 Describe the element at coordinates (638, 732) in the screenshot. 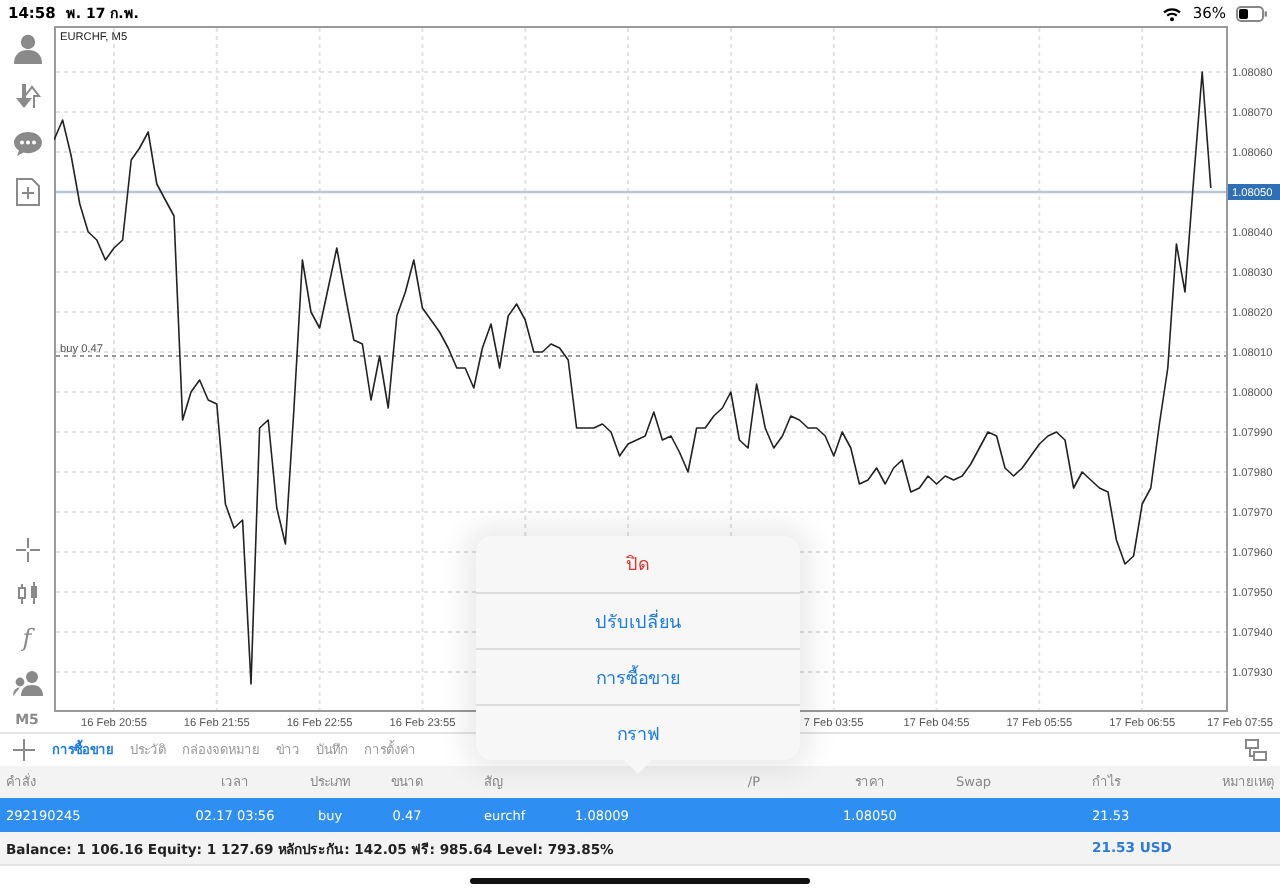

I see `menu-item: กราฟ` at that location.